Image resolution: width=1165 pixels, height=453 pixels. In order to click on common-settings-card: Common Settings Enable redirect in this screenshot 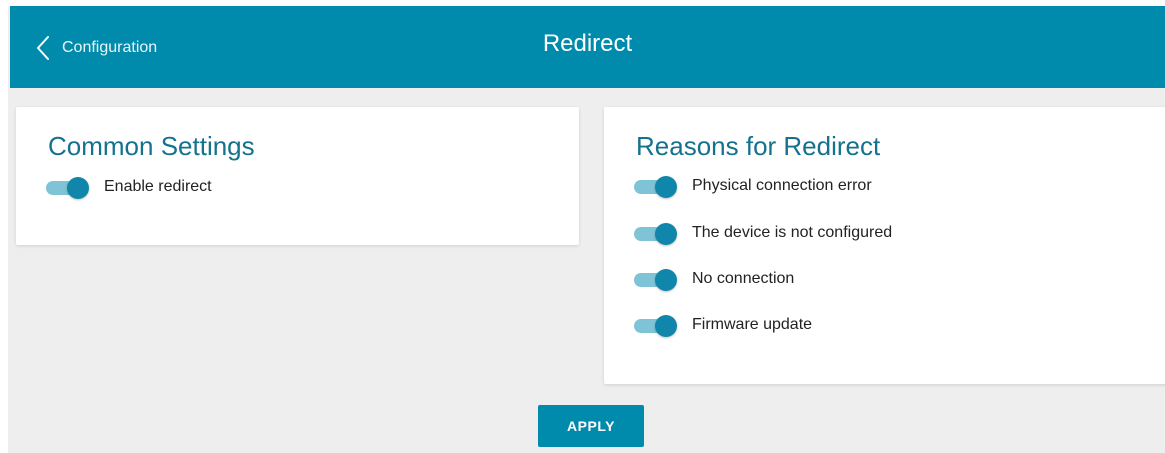, I will do `click(297, 176)`.